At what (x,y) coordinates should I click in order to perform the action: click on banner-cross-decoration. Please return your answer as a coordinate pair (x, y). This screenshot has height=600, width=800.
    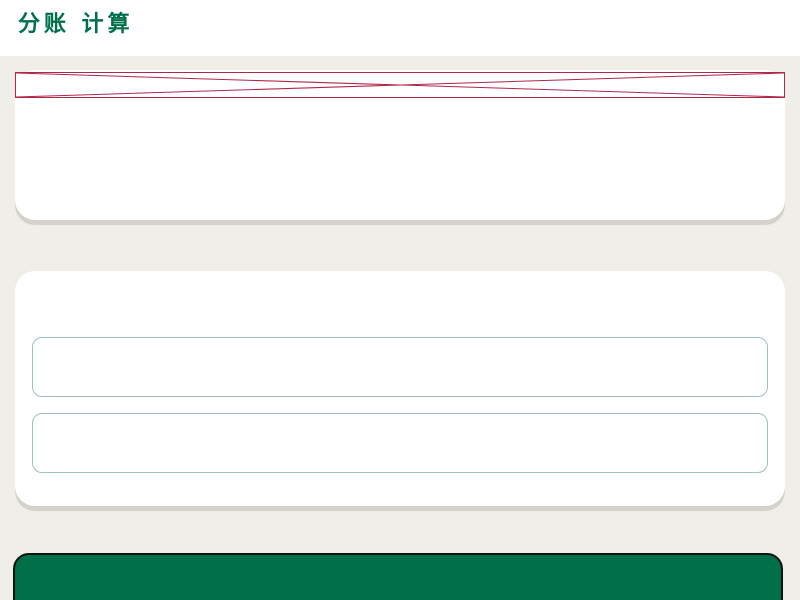
    Looking at the image, I should click on (400, 85).